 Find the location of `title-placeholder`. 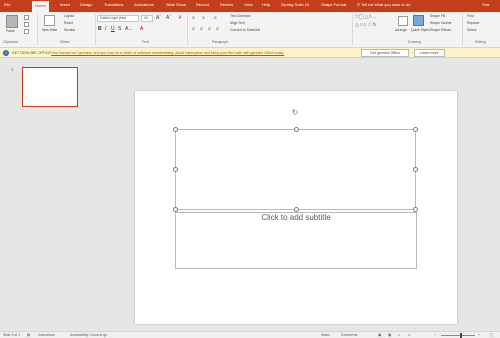

title-placeholder is located at coordinates (295, 169).